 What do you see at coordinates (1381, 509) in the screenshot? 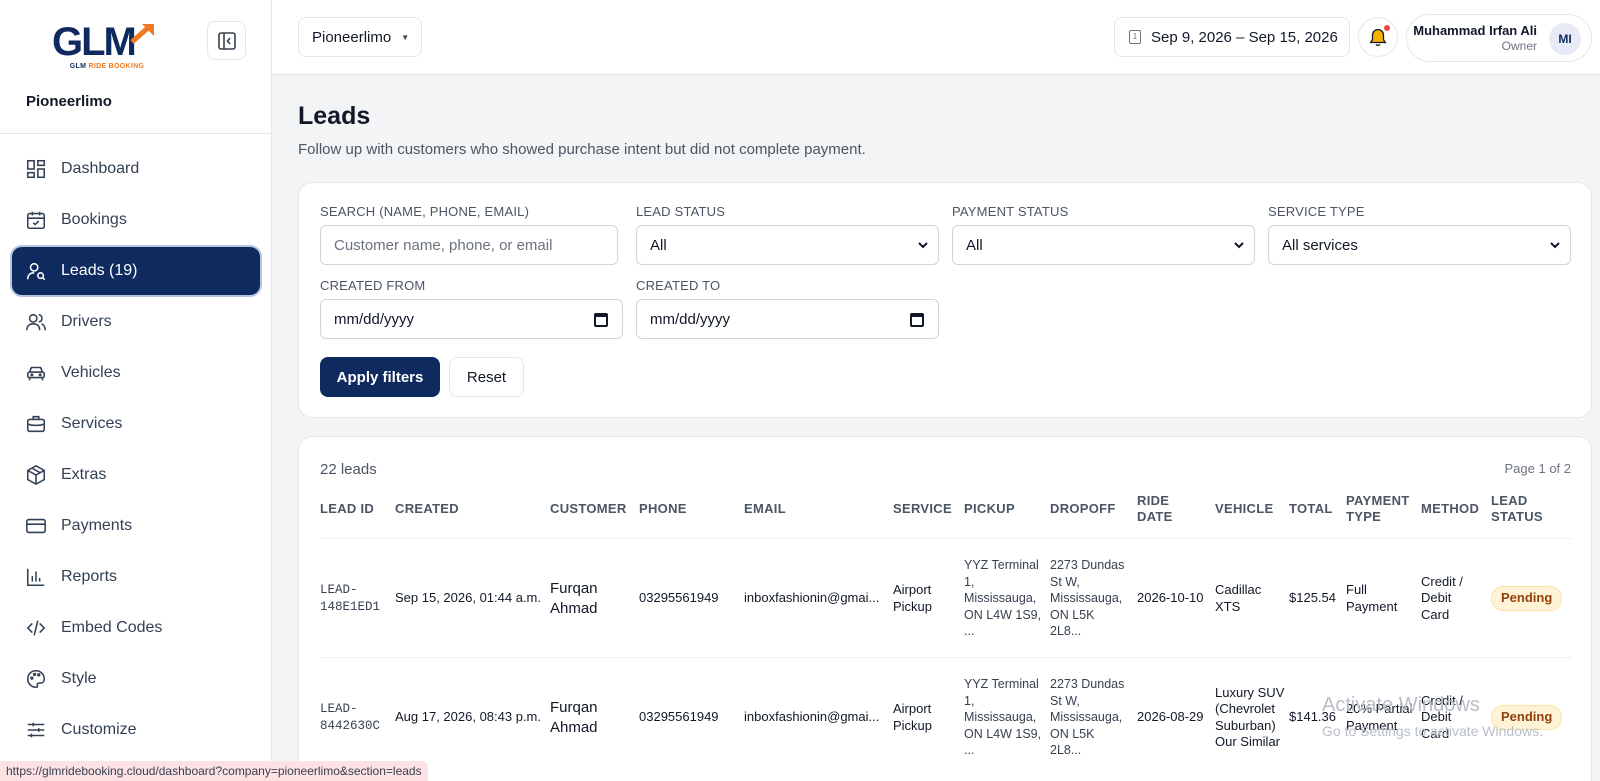
I see `column-header-payment-type: PAYMENT TYPE` at bounding box center [1381, 509].